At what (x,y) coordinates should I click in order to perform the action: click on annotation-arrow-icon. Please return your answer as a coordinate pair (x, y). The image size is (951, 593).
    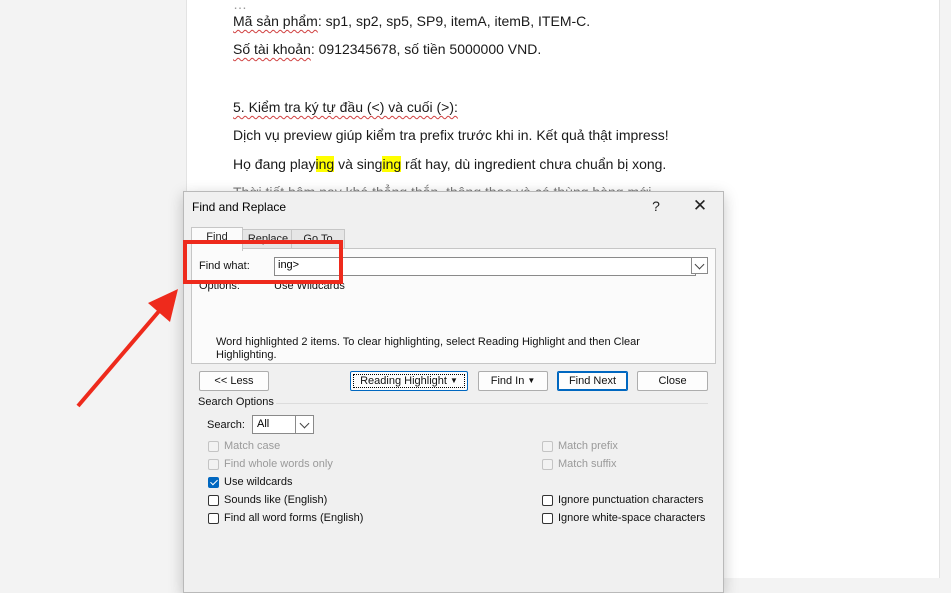
    Looking at the image, I should click on (127, 348).